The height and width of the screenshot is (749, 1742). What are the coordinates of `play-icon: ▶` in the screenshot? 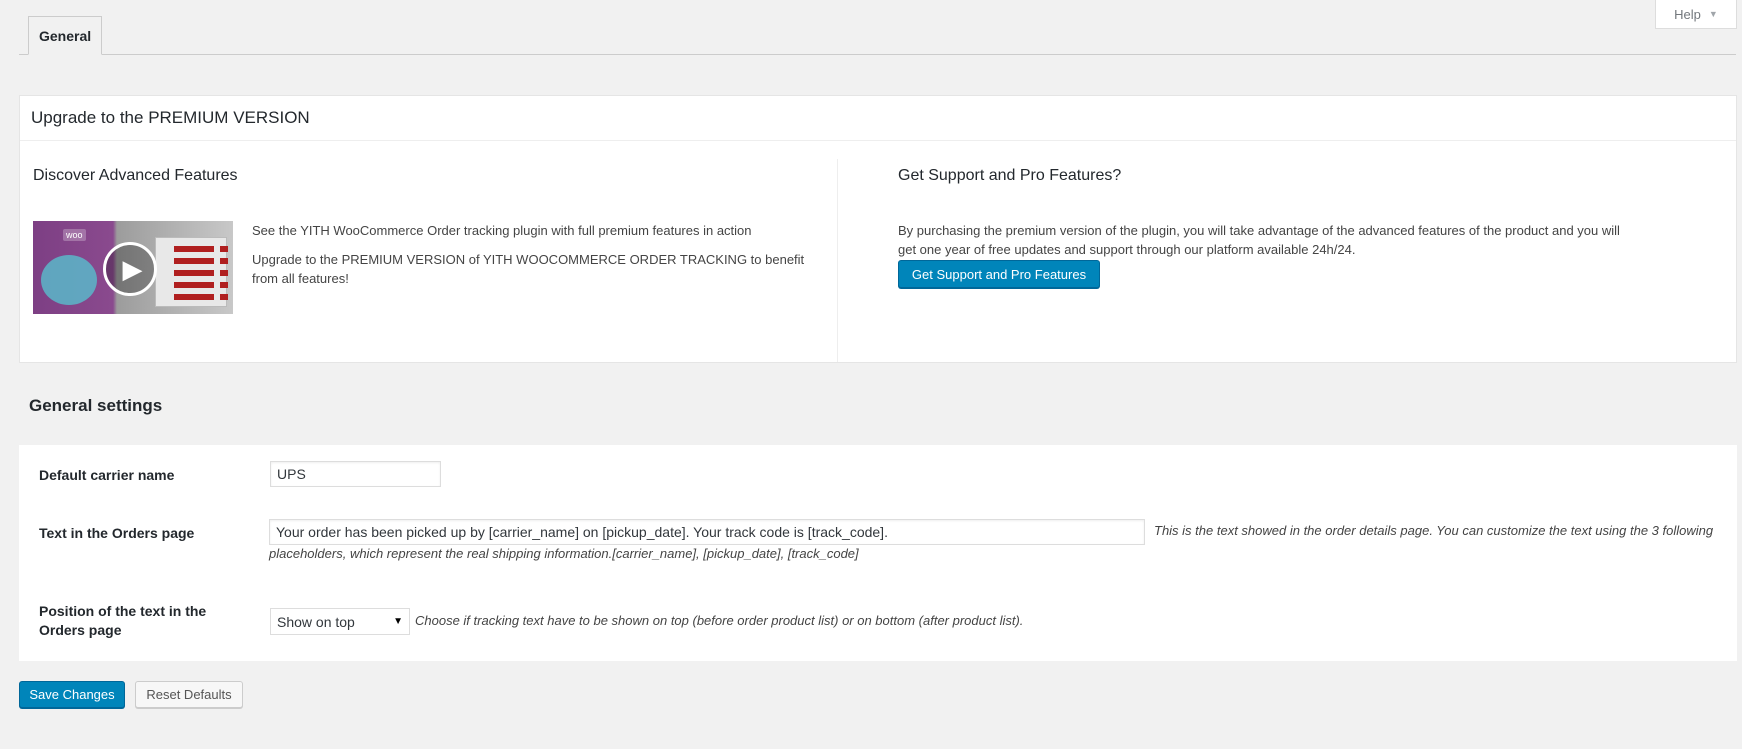 It's located at (130, 269).